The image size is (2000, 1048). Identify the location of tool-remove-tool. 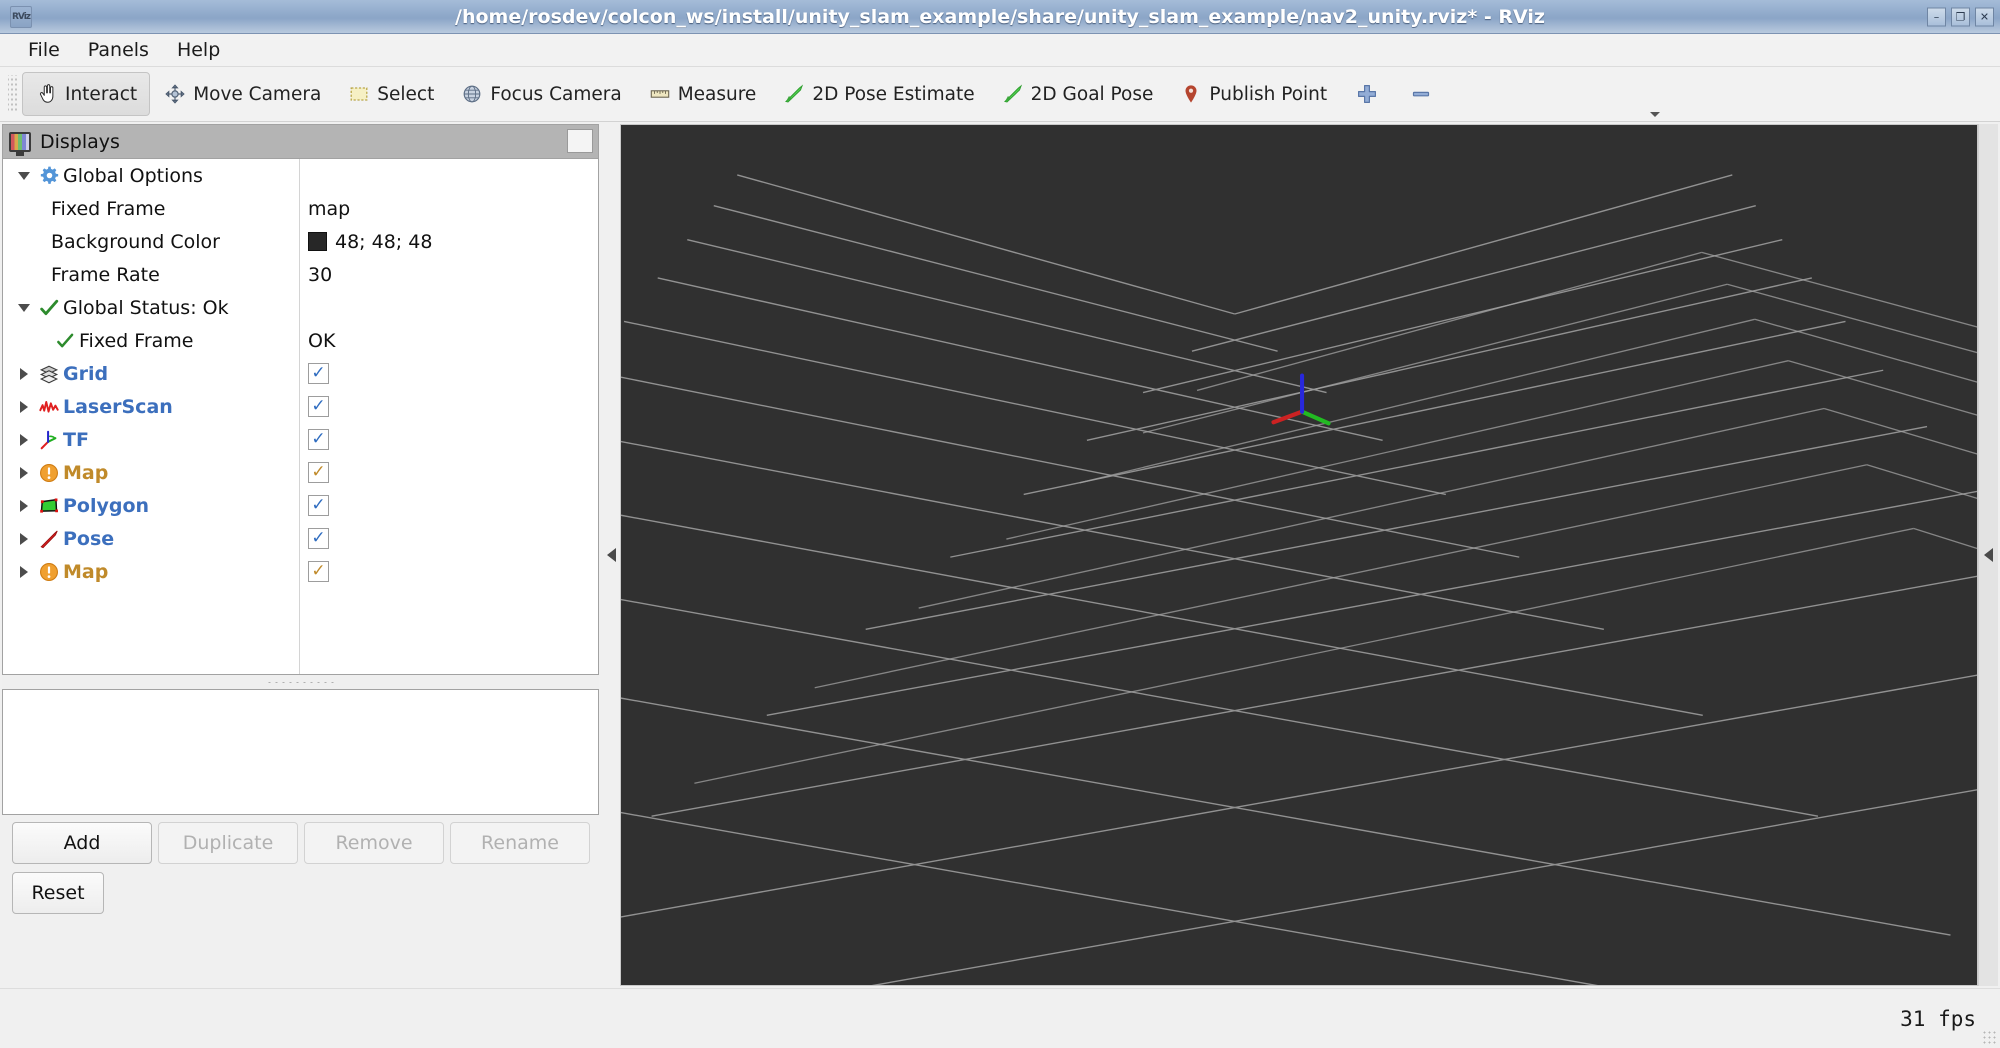
(1421, 94).